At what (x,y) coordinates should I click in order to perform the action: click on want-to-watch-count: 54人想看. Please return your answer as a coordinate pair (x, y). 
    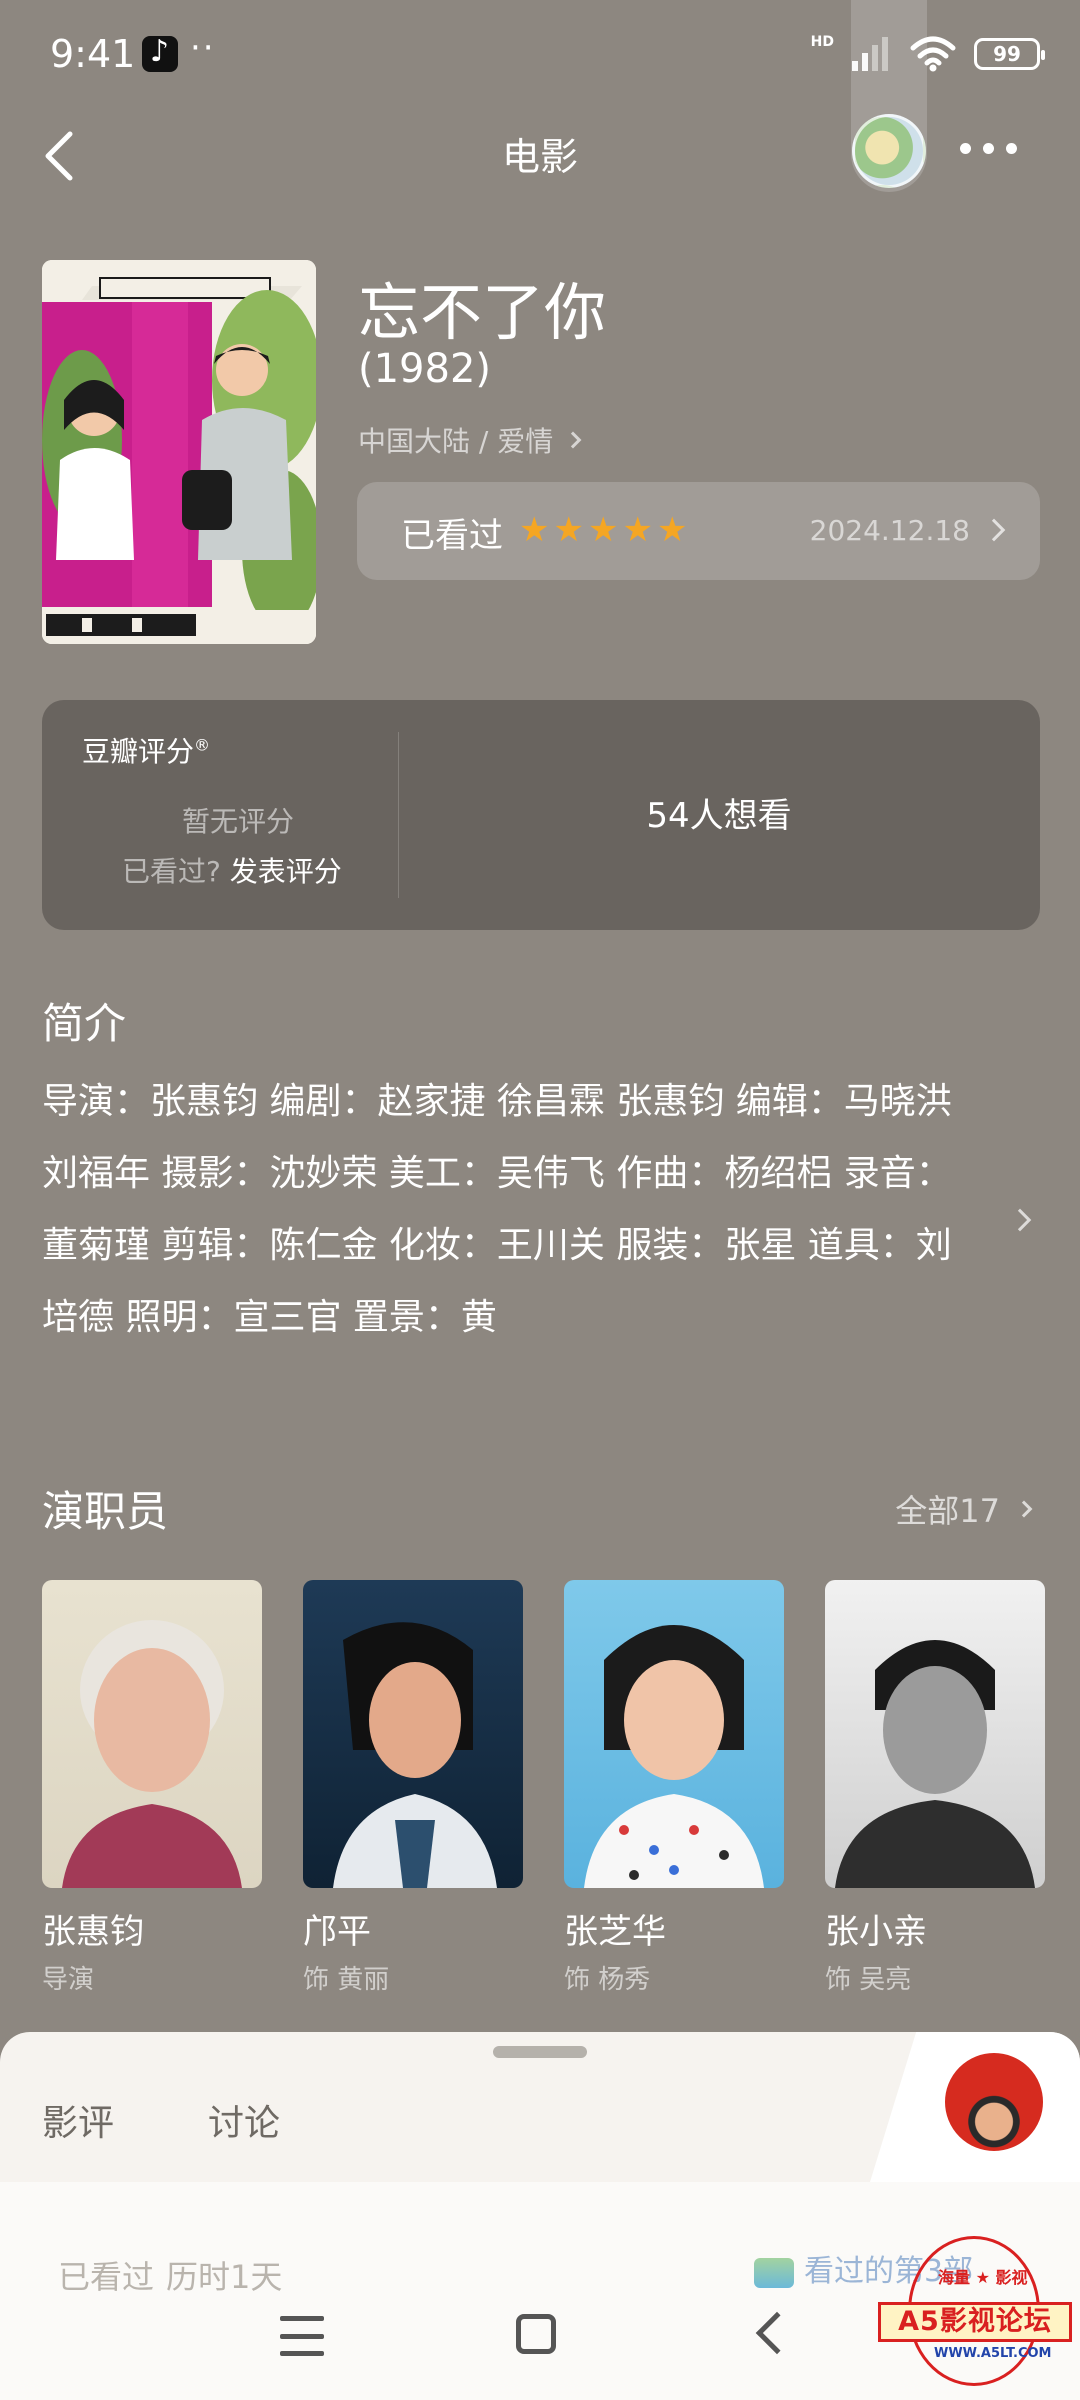
    Looking at the image, I should click on (719, 816).